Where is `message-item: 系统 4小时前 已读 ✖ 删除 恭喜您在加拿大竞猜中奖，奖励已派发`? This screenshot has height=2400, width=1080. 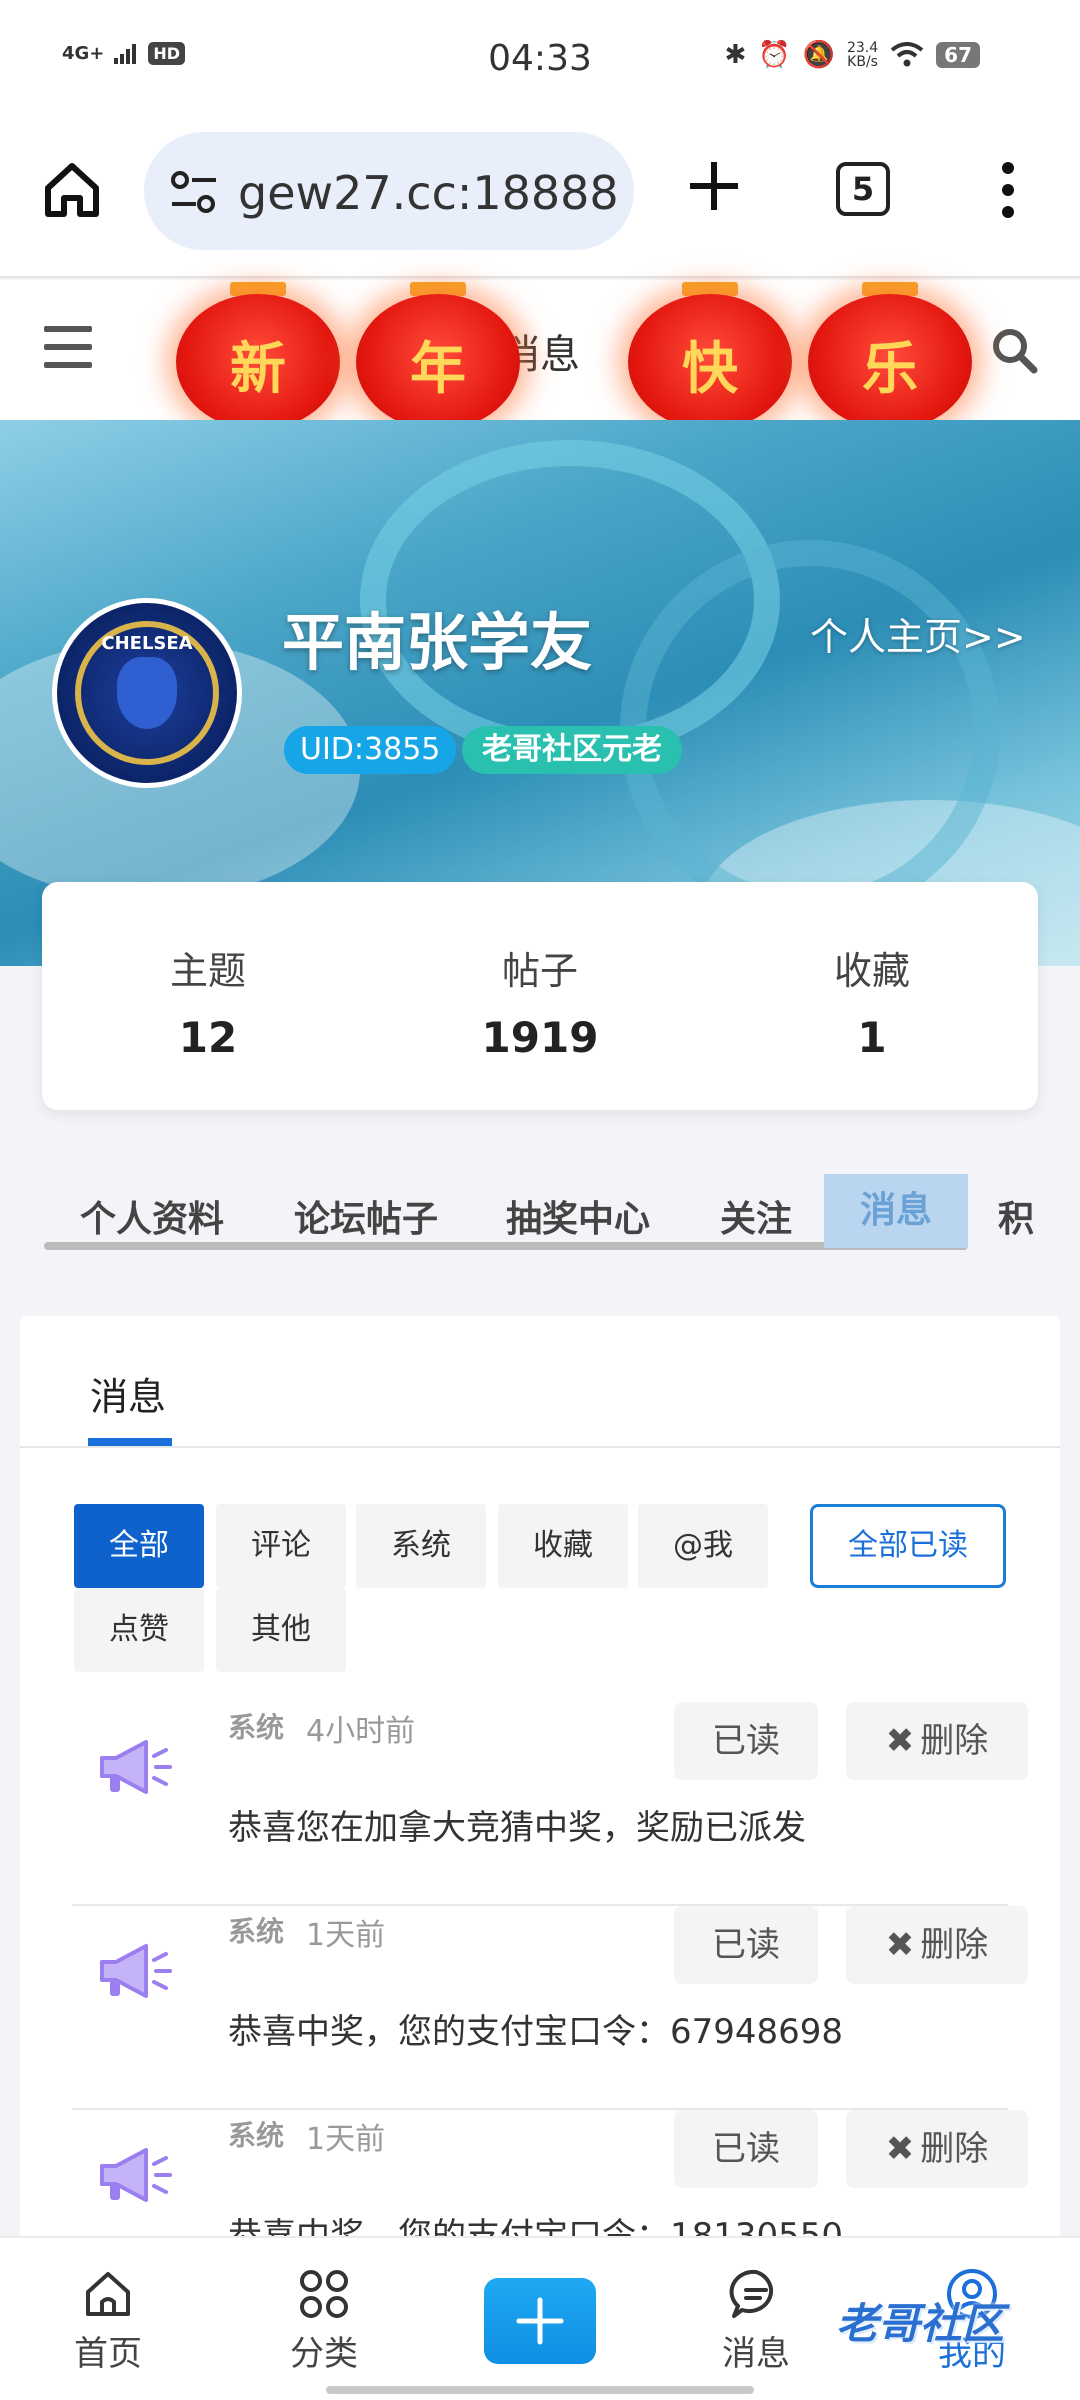 message-item: 系统 4小时前 已读 ✖ 删除 恭喜您在加拿大竞猜中奖，奖励已派发 is located at coordinates (550, 1804).